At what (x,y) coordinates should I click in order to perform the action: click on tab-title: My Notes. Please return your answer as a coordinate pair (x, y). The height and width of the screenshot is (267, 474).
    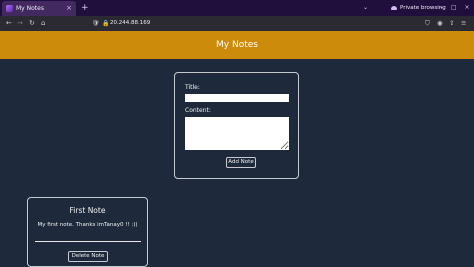
    Looking at the image, I should click on (30, 8).